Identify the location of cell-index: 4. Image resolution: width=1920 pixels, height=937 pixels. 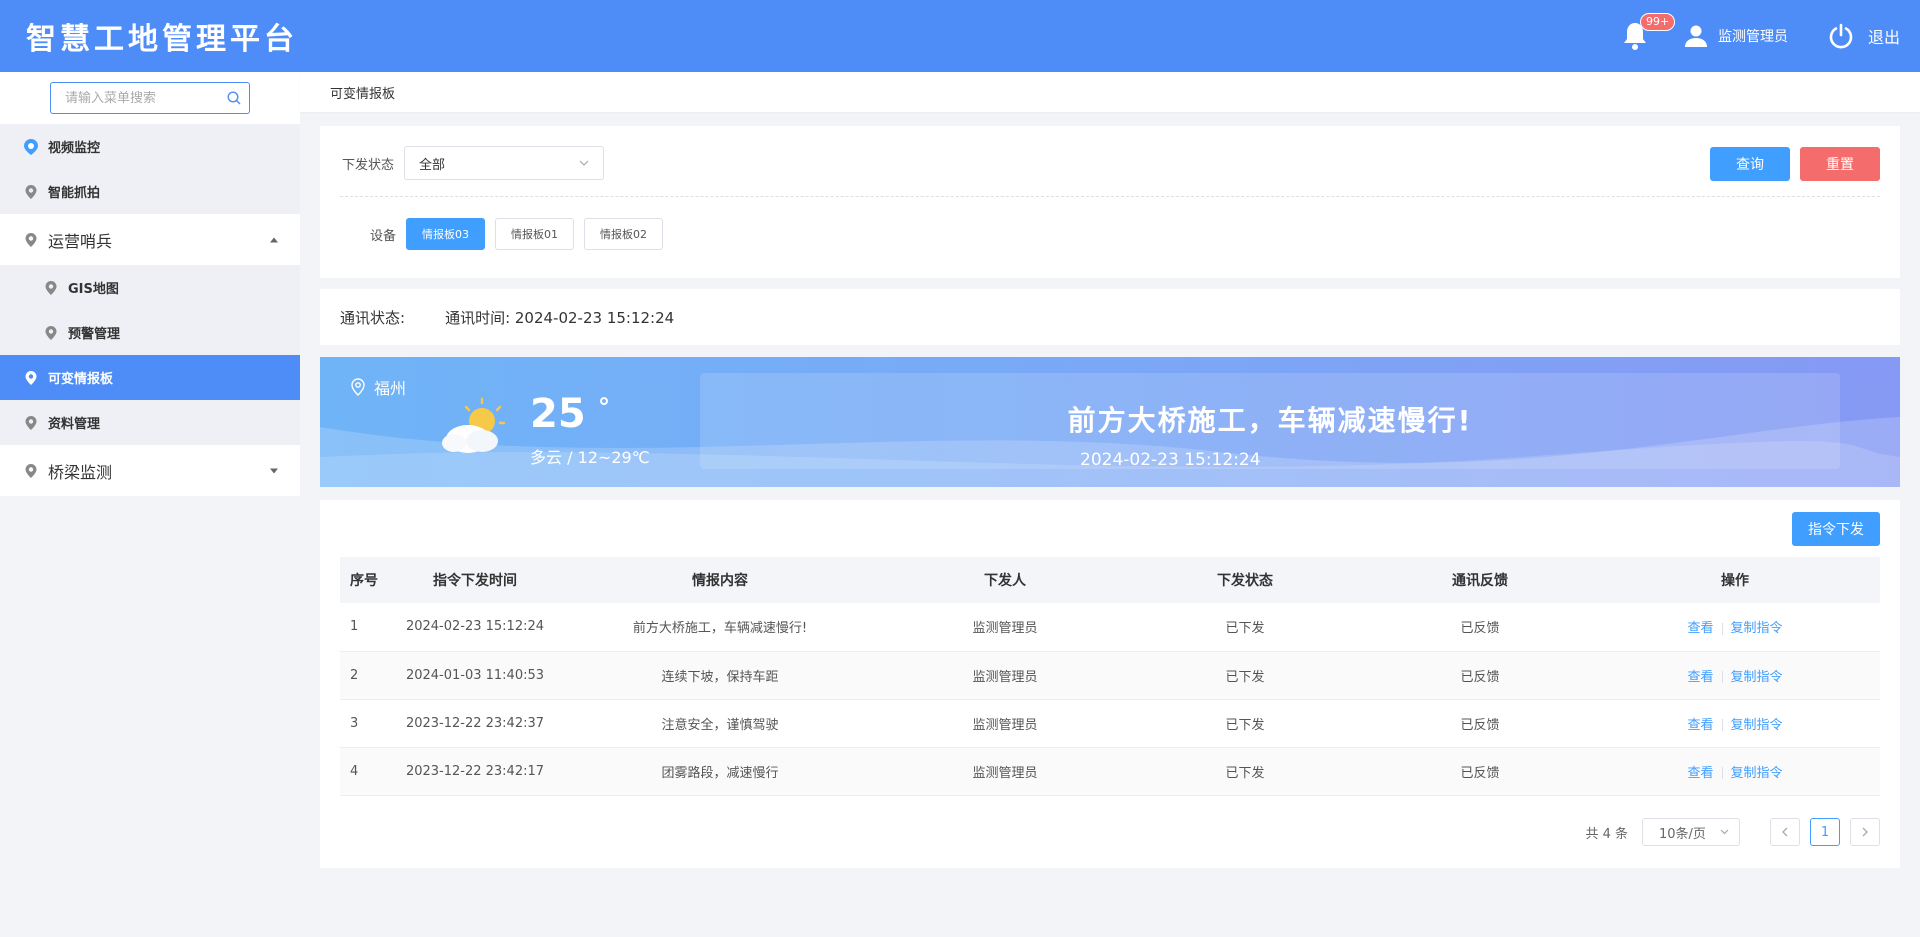
(354, 771).